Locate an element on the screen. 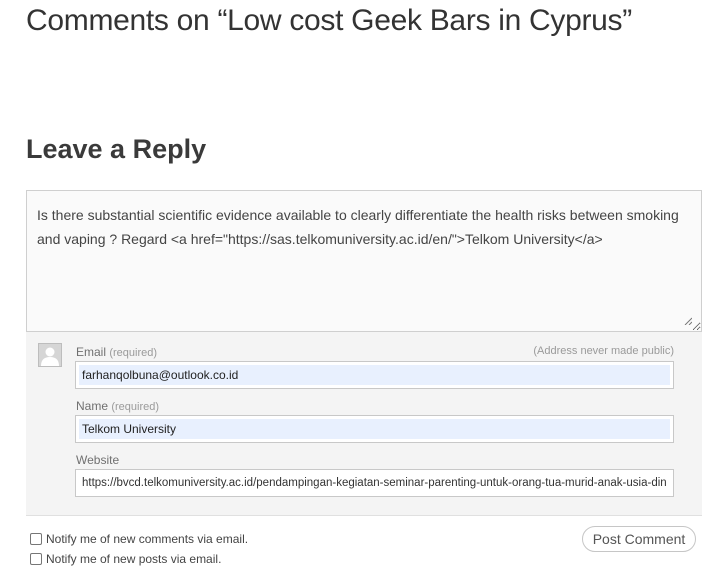 Image resolution: width=724 pixels, height=576 pixels. name-field is located at coordinates (374, 429).